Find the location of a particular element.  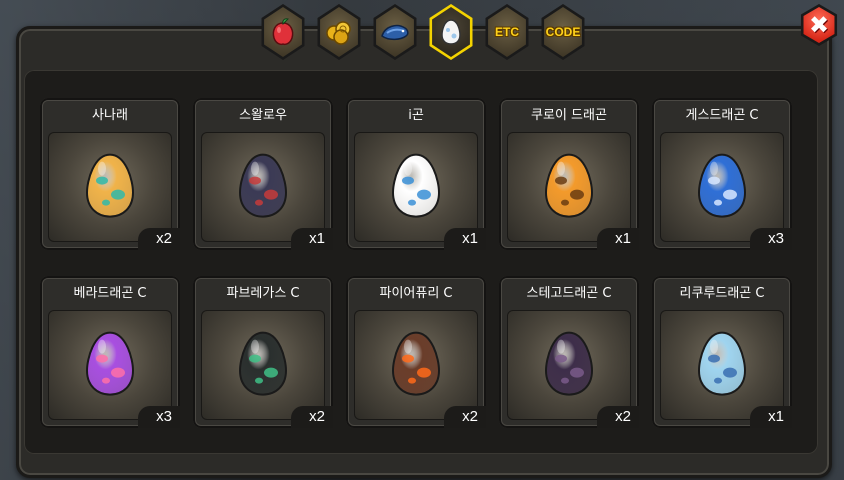

egg-name: 스왈로우 is located at coordinates (263, 115).